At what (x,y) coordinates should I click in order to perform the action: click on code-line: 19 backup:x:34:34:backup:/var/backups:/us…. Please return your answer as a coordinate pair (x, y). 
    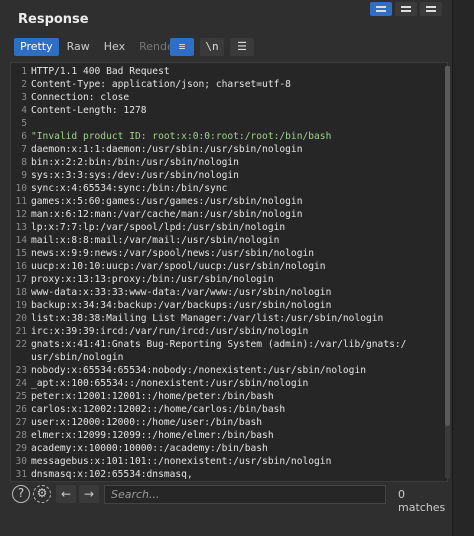
    Looking at the image, I should click on (171, 305).